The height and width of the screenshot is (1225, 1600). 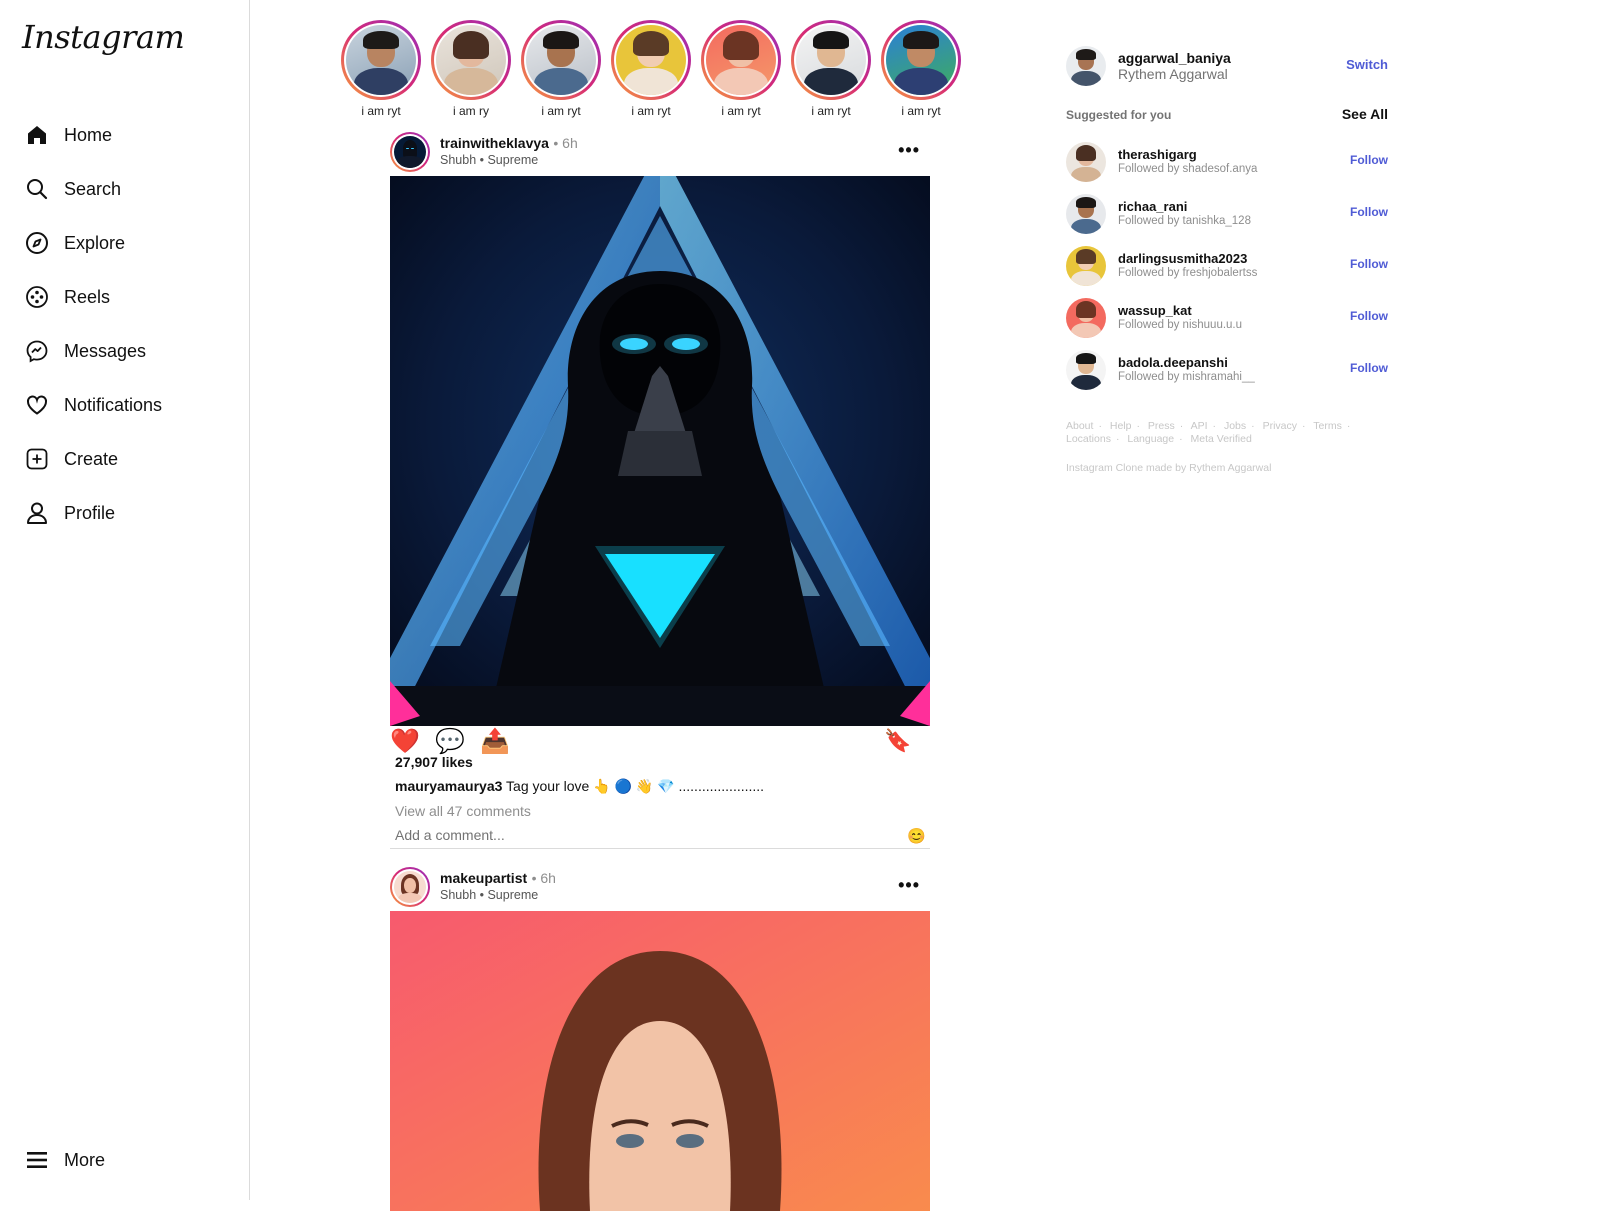 What do you see at coordinates (103, 37) in the screenshot?
I see `instagram-logo: Instagram` at bounding box center [103, 37].